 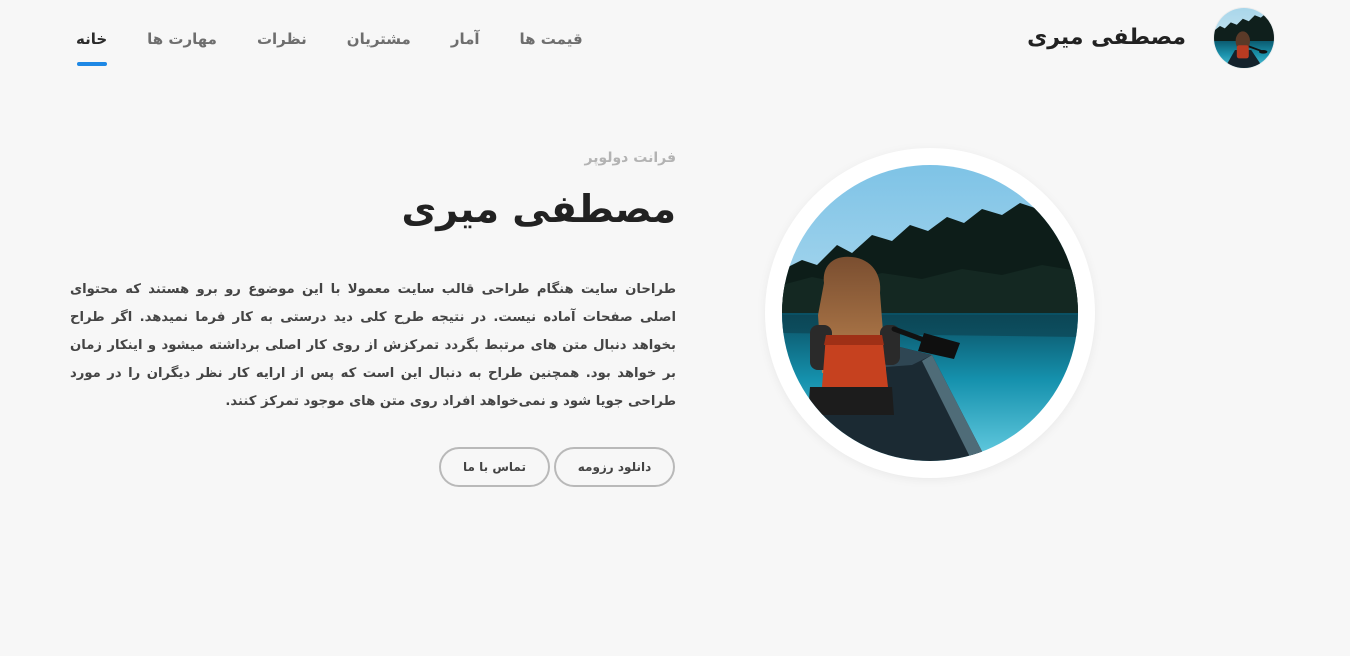 I want to click on hero-buttons: دانلود رزومه تماس با ما, so click(x=557, y=467).